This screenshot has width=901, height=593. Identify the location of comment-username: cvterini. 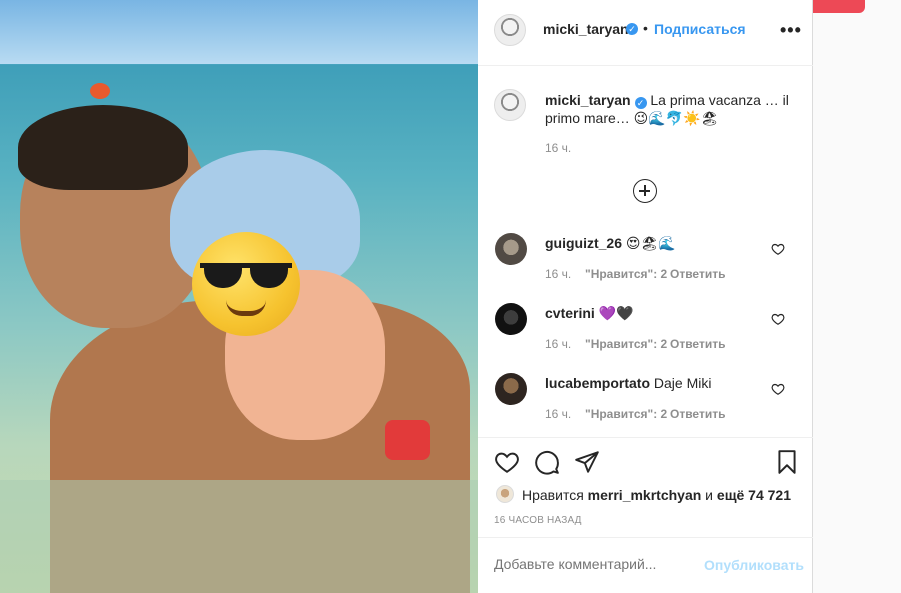
(570, 313).